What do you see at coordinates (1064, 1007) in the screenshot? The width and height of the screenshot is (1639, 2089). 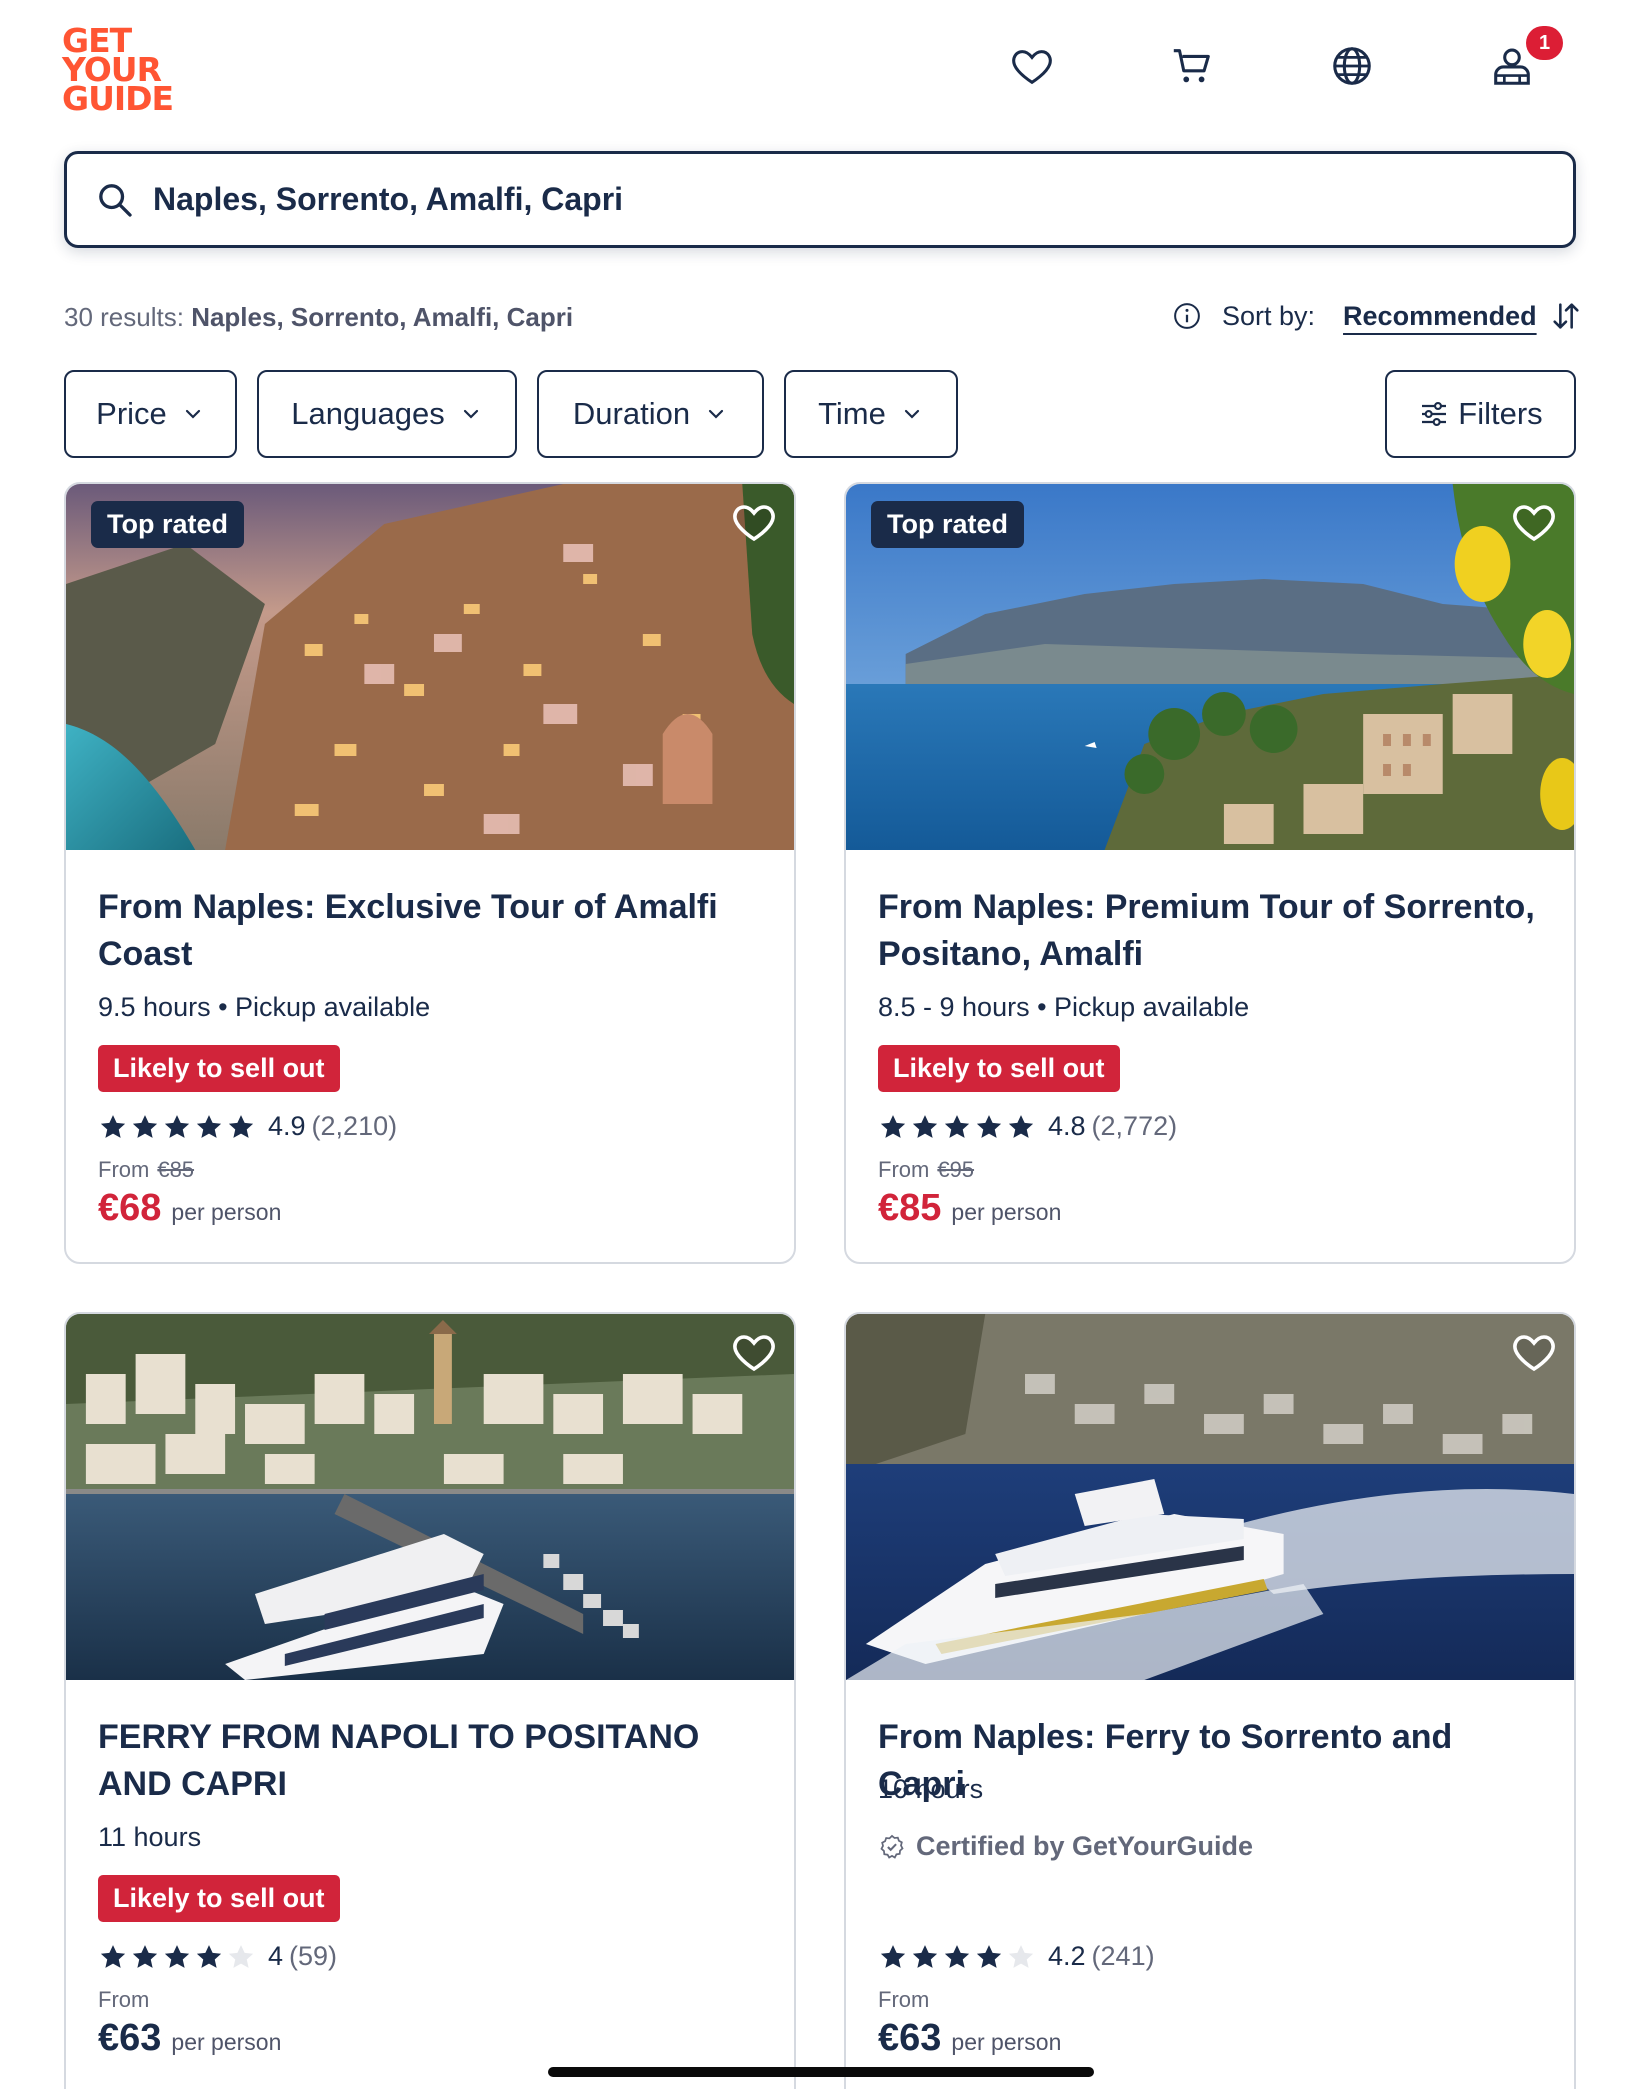 I see `activity-meta: 8.5 - 9 hours • Pickup available` at bounding box center [1064, 1007].